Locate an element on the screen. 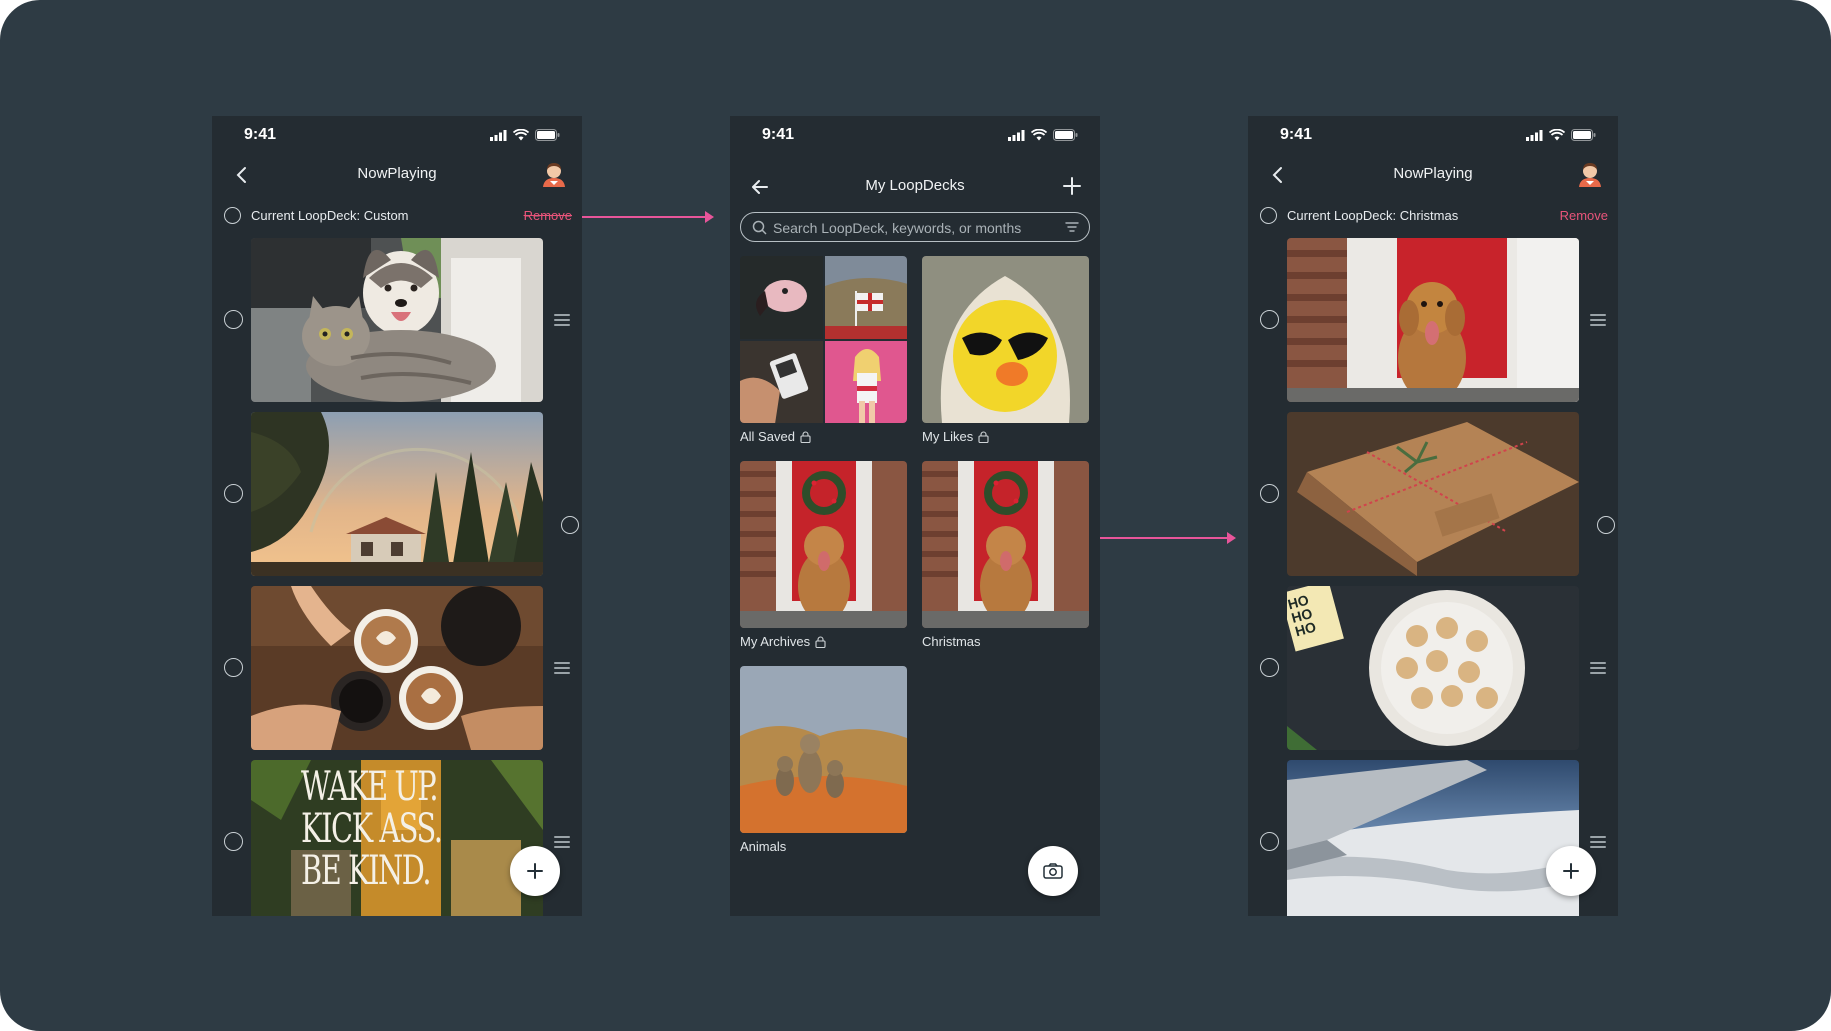 This screenshot has height=1031, width=1831. flow-arrow-middle is located at coordinates (1163, 538).